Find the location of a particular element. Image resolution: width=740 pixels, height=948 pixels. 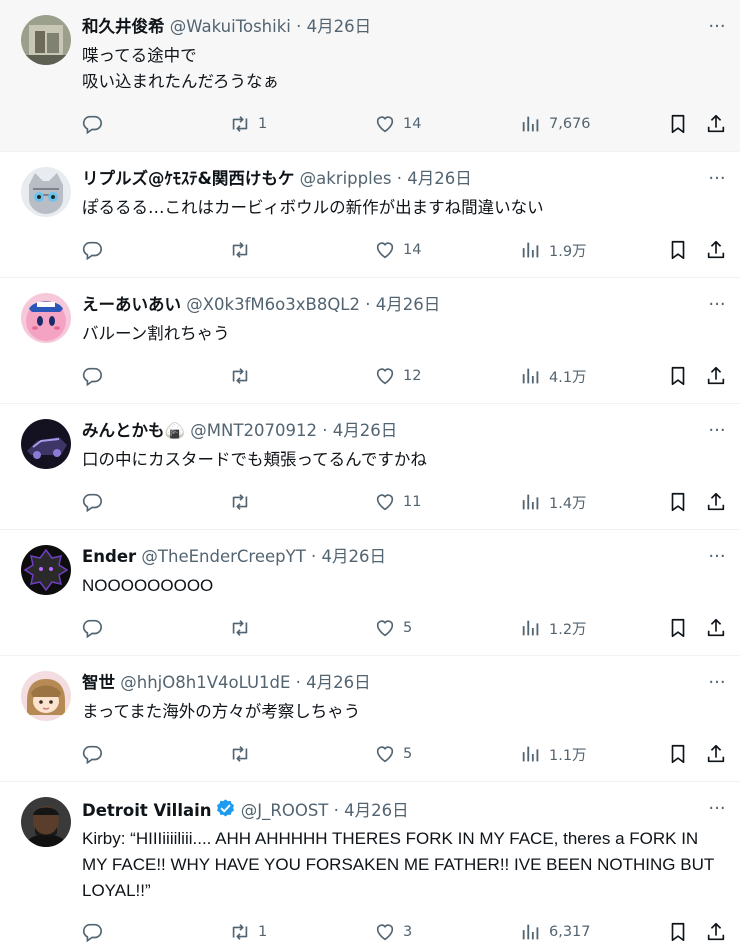

bookmark-icon is located at coordinates (678, 628).